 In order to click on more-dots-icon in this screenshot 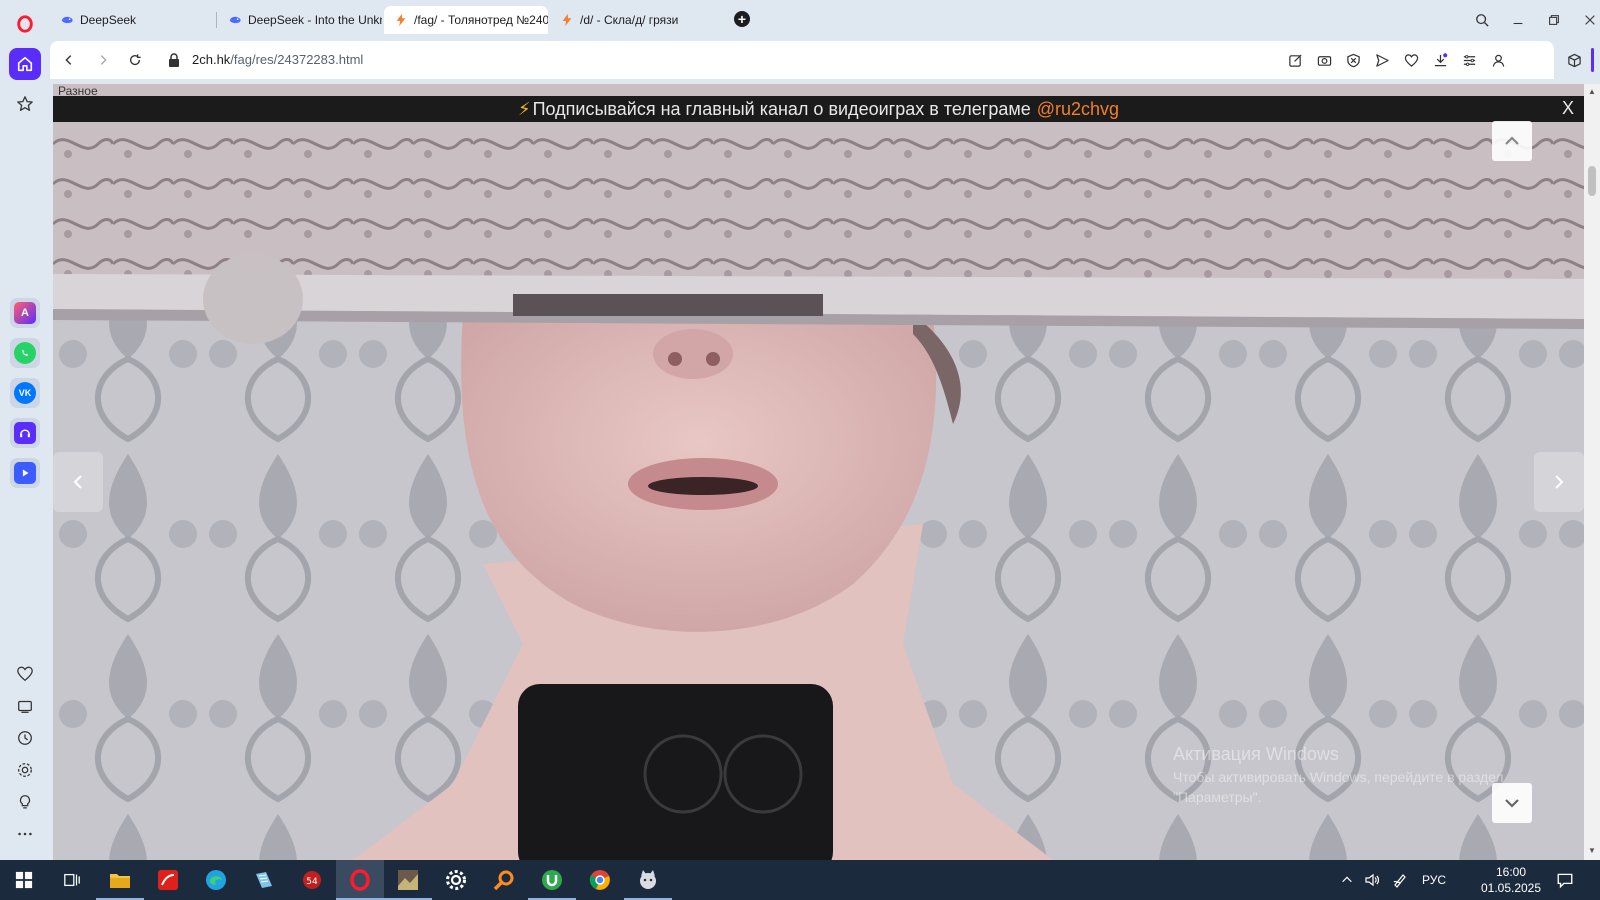, I will do `click(25, 834)`.